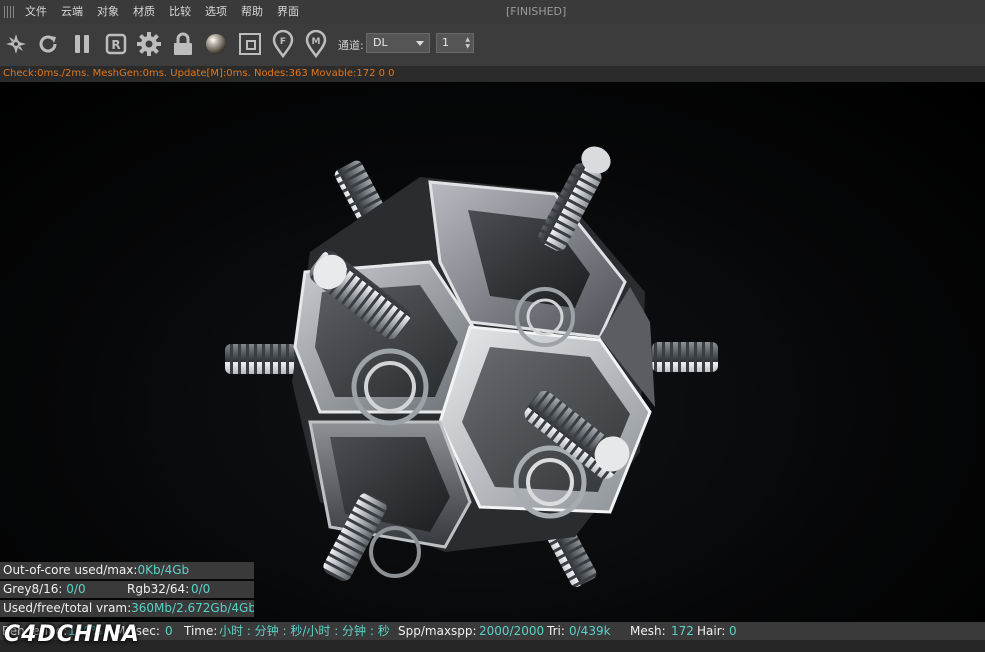 The height and width of the screenshot is (652, 985). Describe the element at coordinates (144, 12) in the screenshot. I see `menu-materials: 材质` at that location.